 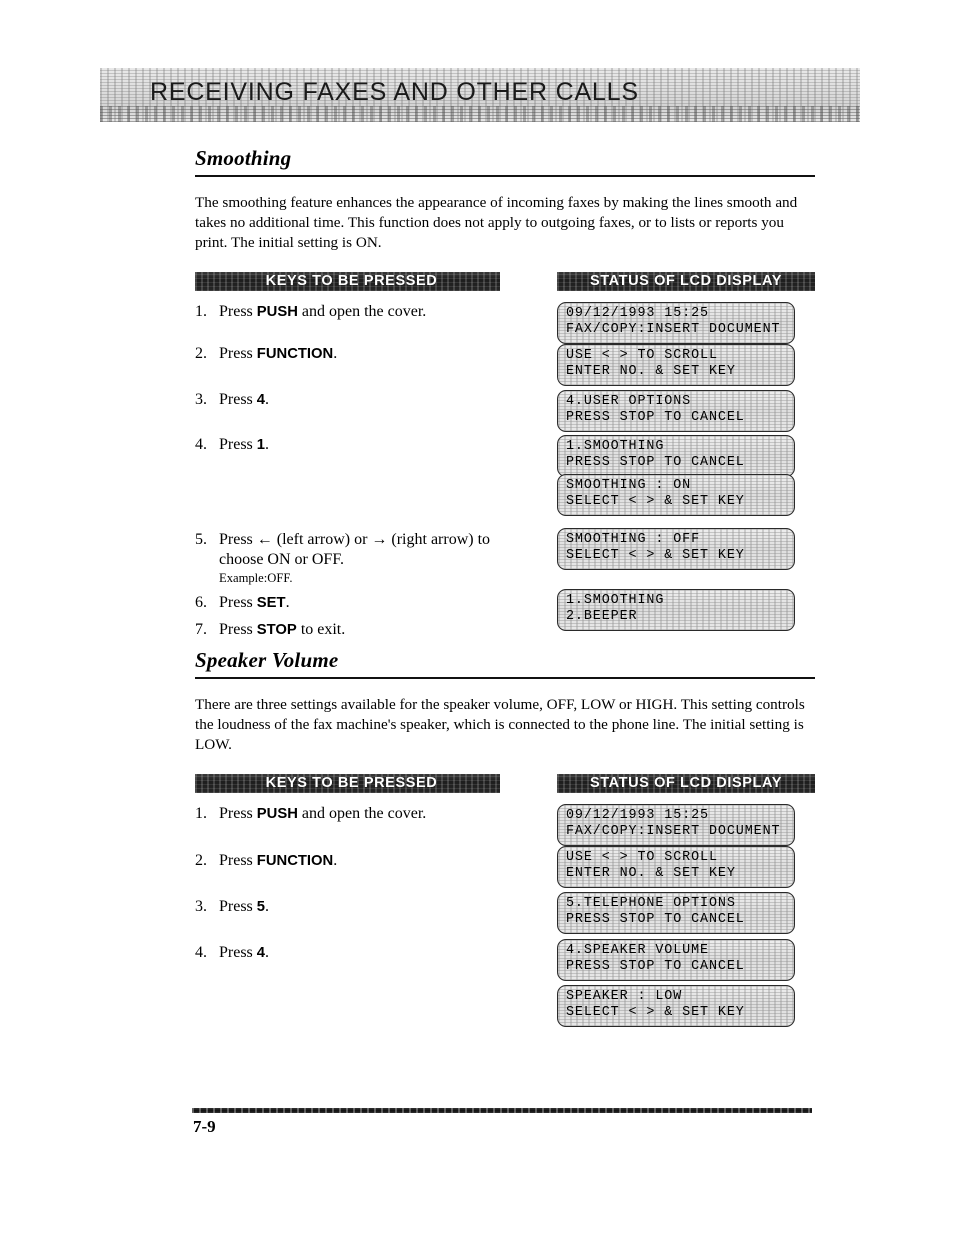 What do you see at coordinates (244, 906) in the screenshot?
I see `step-text: Press 5.` at bounding box center [244, 906].